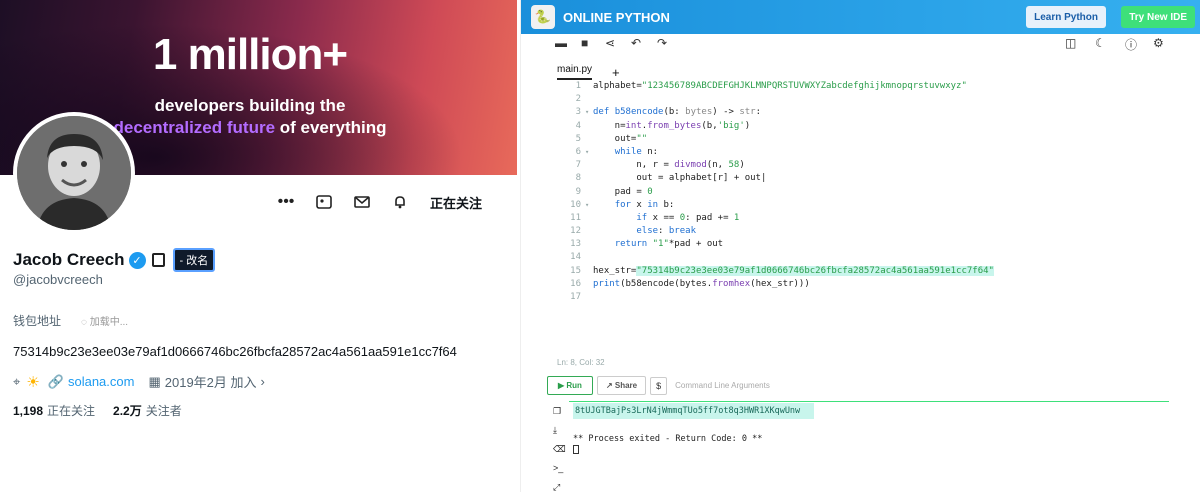 The height and width of the screenshot is (492, 1200). Describe the element at coordinates (576, 449) in the screenshot. I see `console-cursor` at that location.